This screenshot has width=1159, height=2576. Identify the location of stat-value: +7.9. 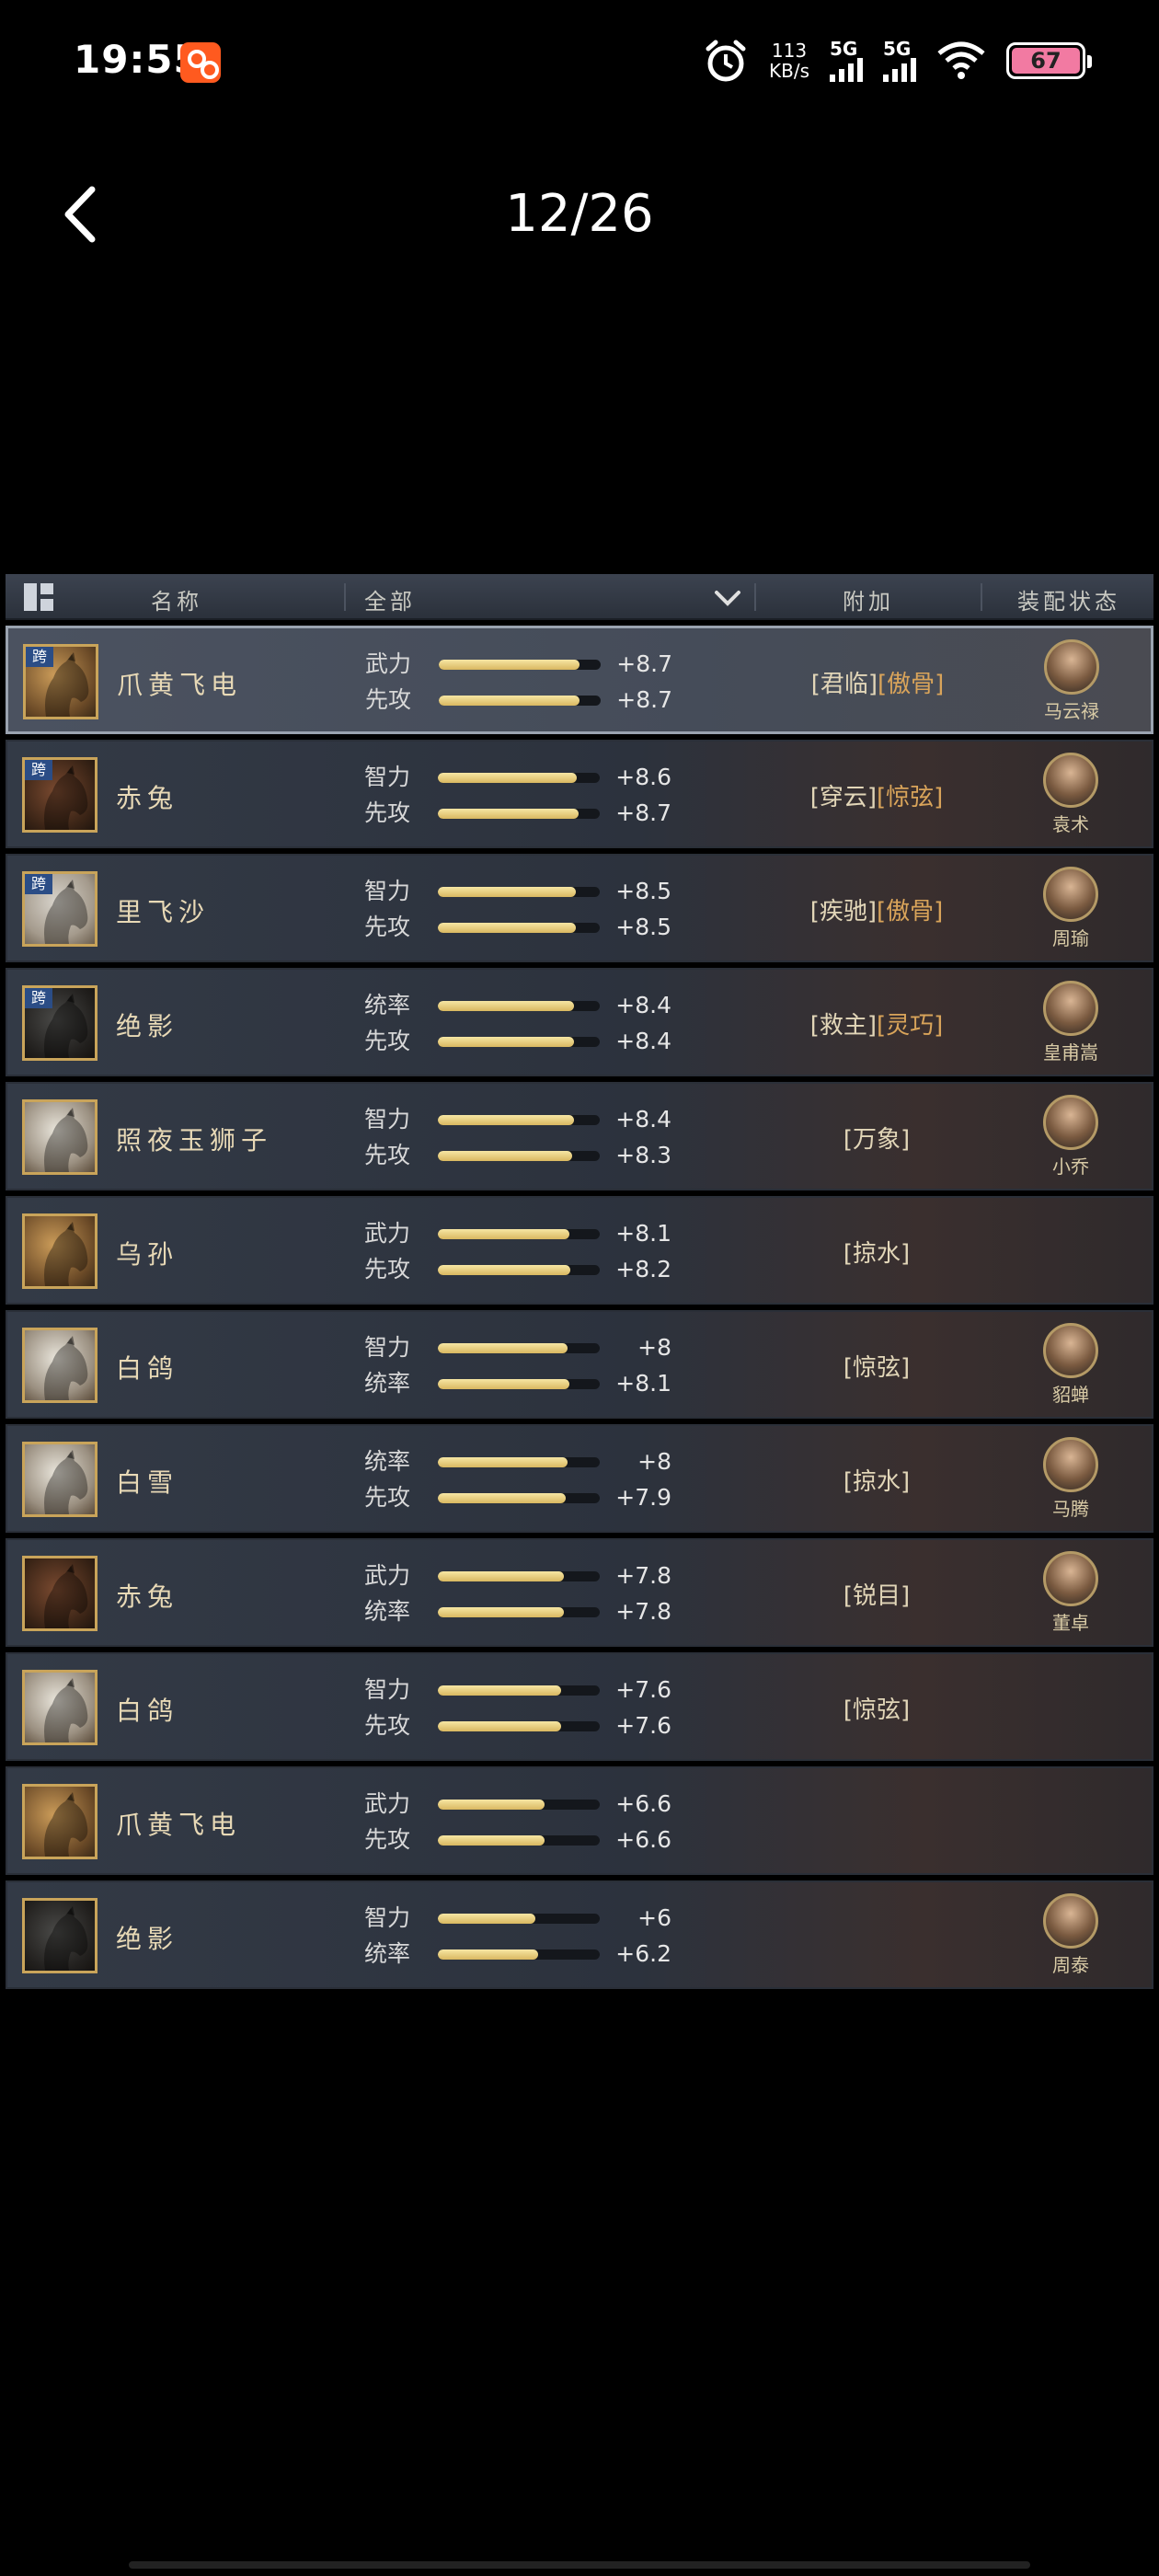
(643, 1497).